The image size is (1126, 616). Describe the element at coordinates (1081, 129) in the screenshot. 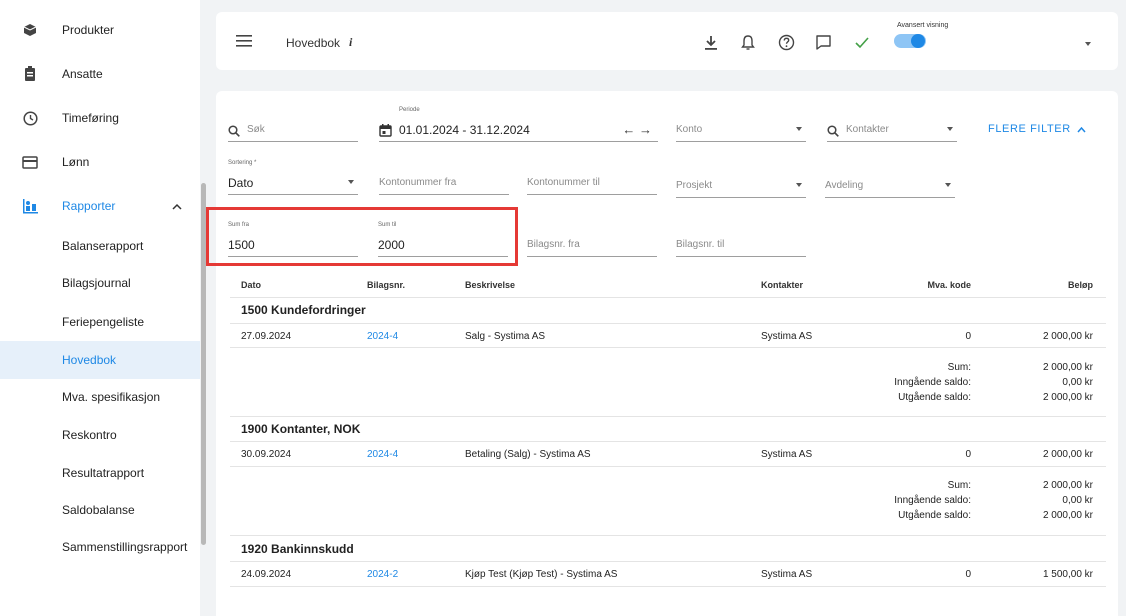

I see `chevron-up-icon` at that location.